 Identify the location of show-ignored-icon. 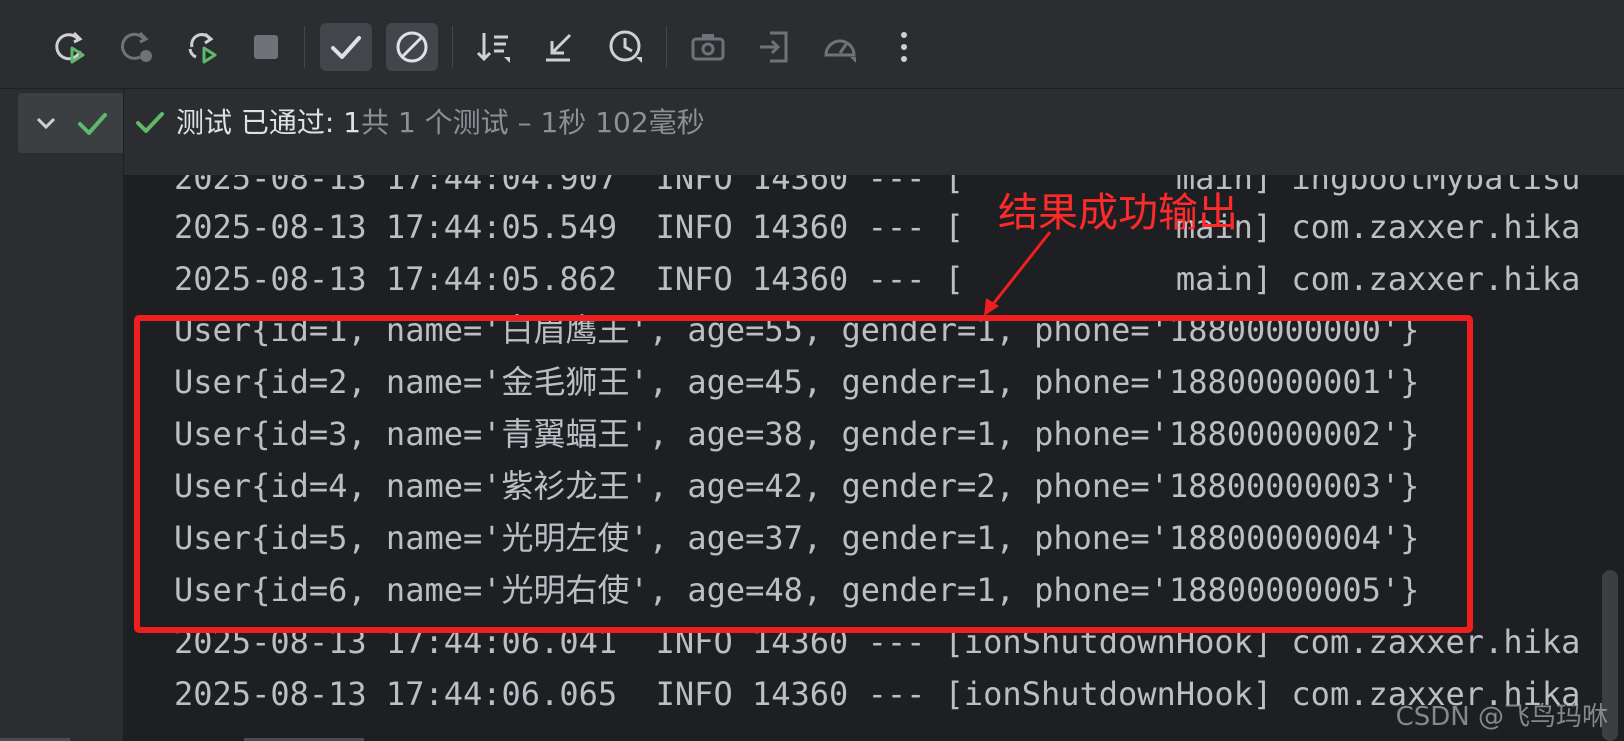
(412, 47).